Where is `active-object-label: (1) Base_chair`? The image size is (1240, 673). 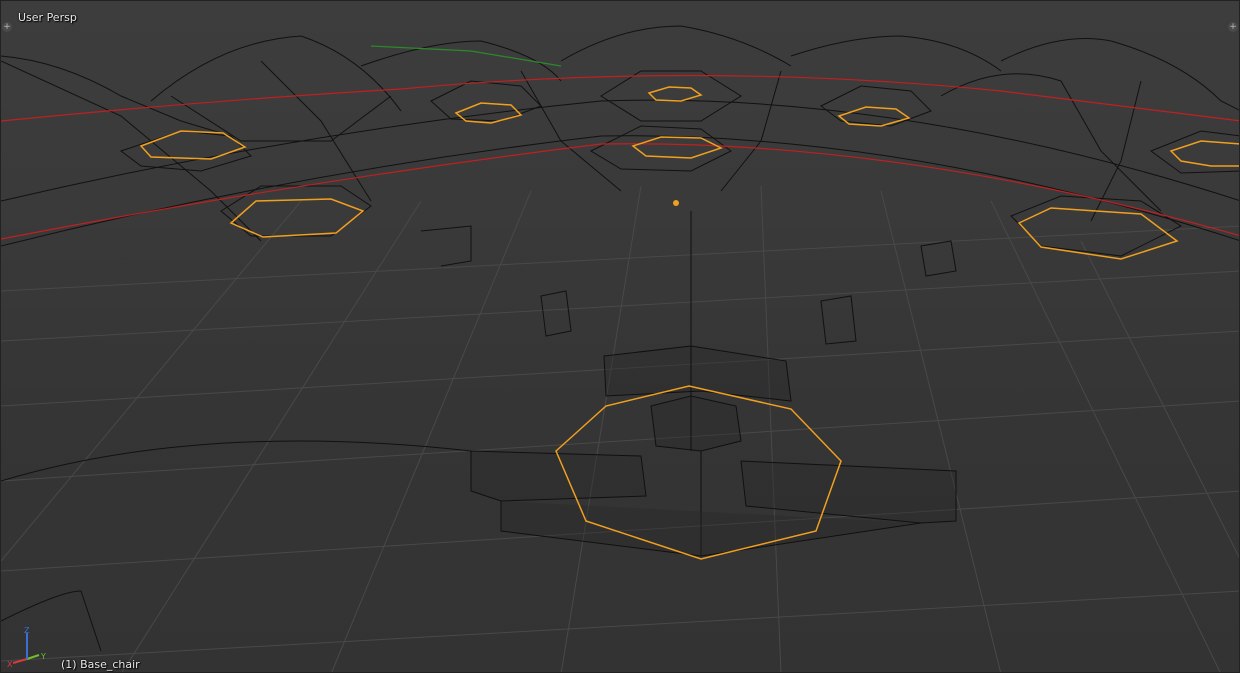
active-object-label: (1) Base_chair is located at coordinates (100, 664).